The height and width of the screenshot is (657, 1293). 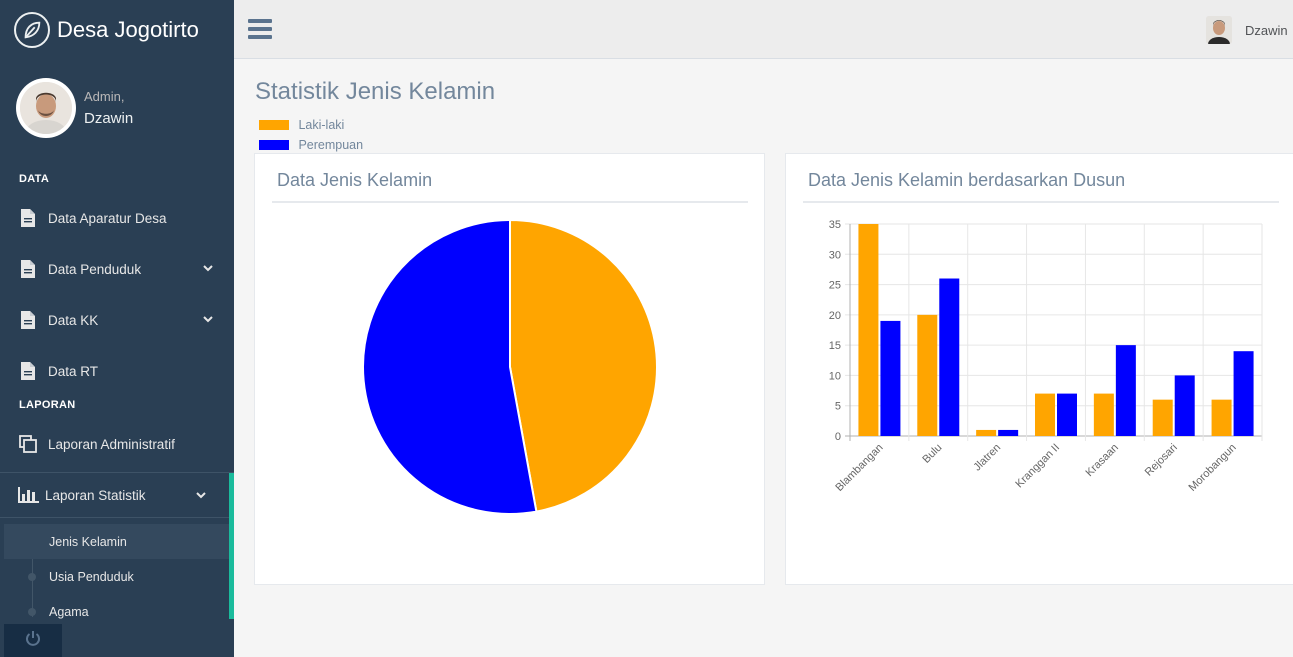 What do you see at coordinates (1037, 466) in the screenshot?
I see `x-tick-label: Kranggan II` at bounding box center [1037, 466].